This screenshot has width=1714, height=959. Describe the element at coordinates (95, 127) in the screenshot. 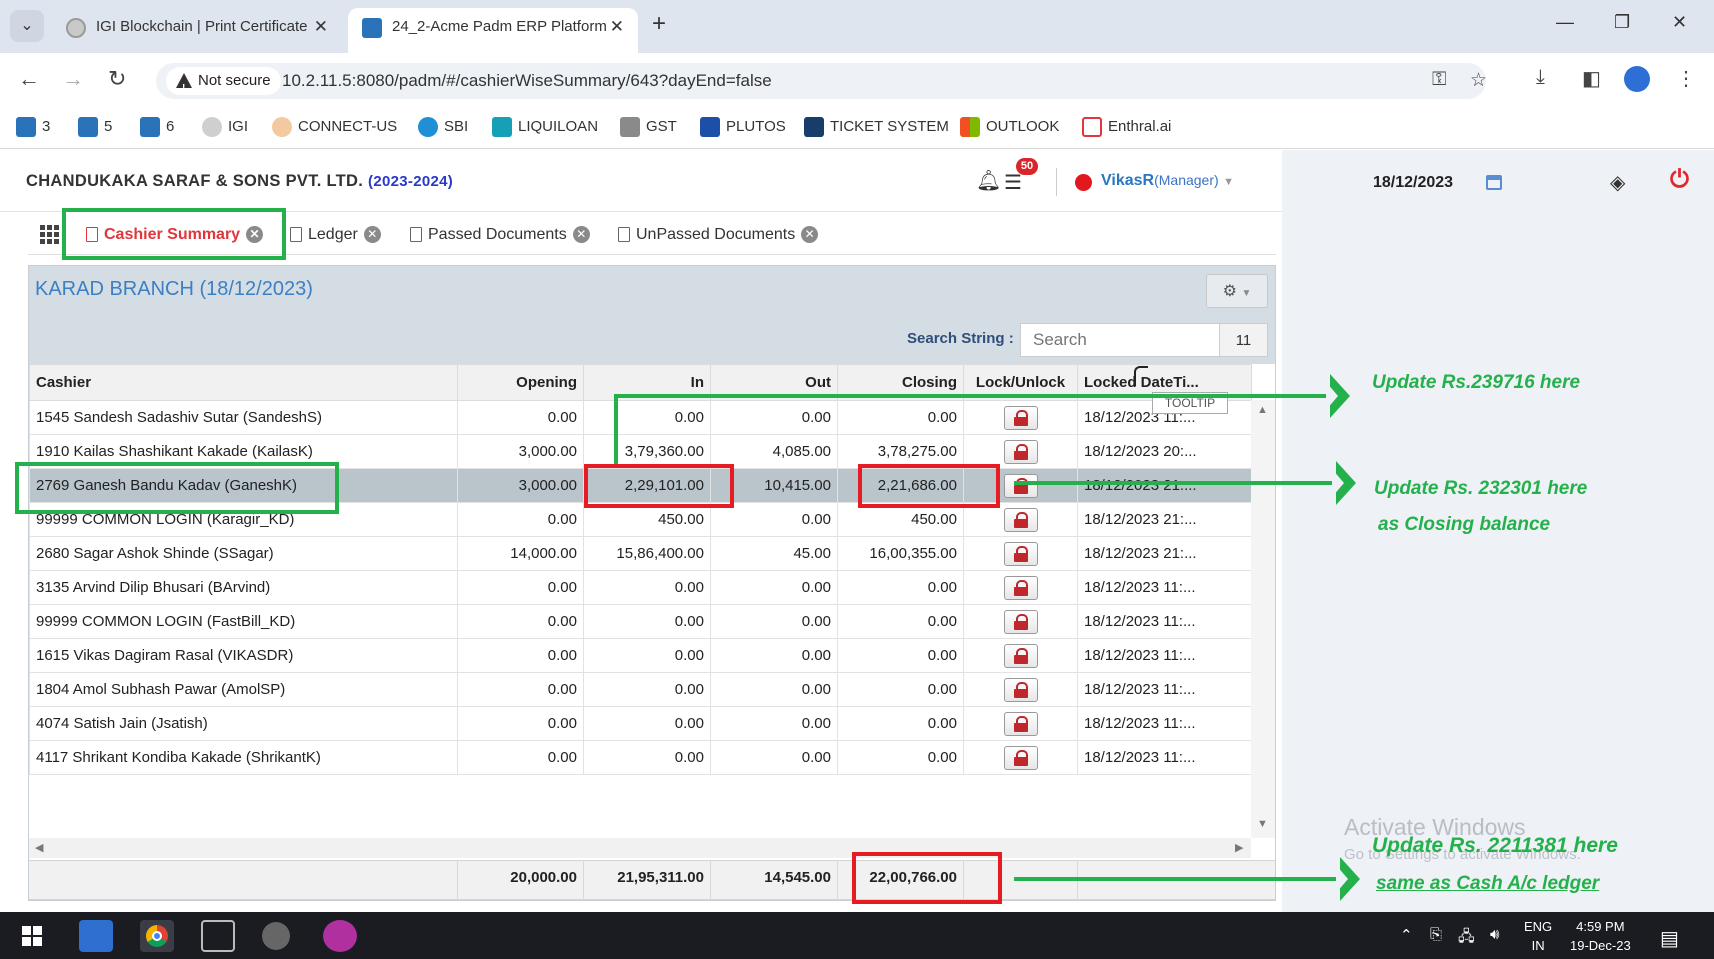

I see `bookmark-5: 5` at that location.